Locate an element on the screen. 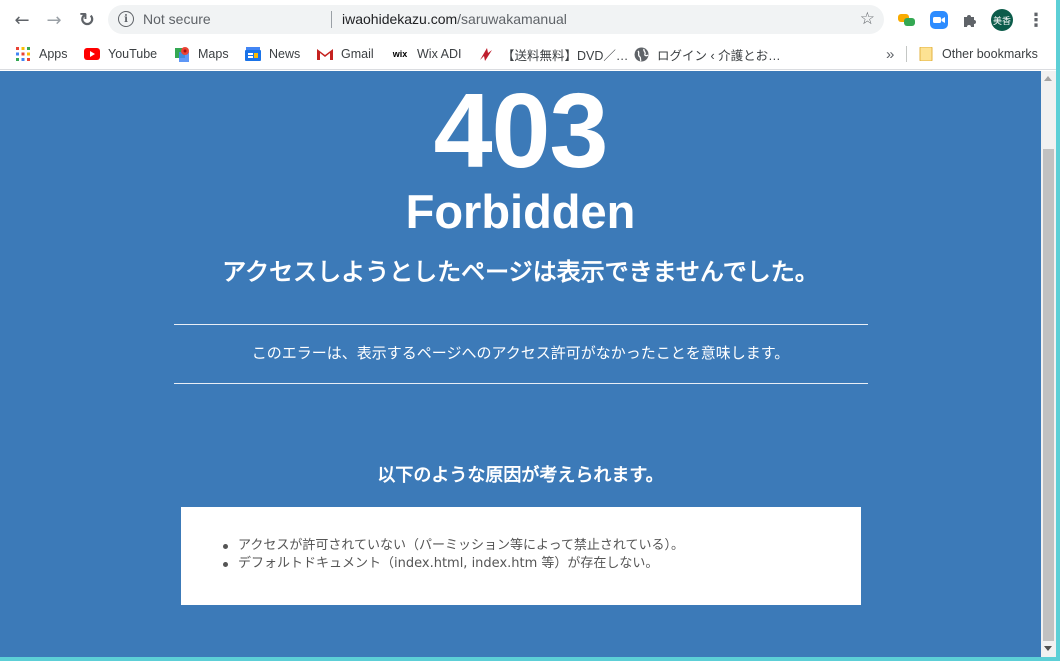 The width and height of the screenshot is (1060, 661). news-icon is located at coordinates (253, 54).